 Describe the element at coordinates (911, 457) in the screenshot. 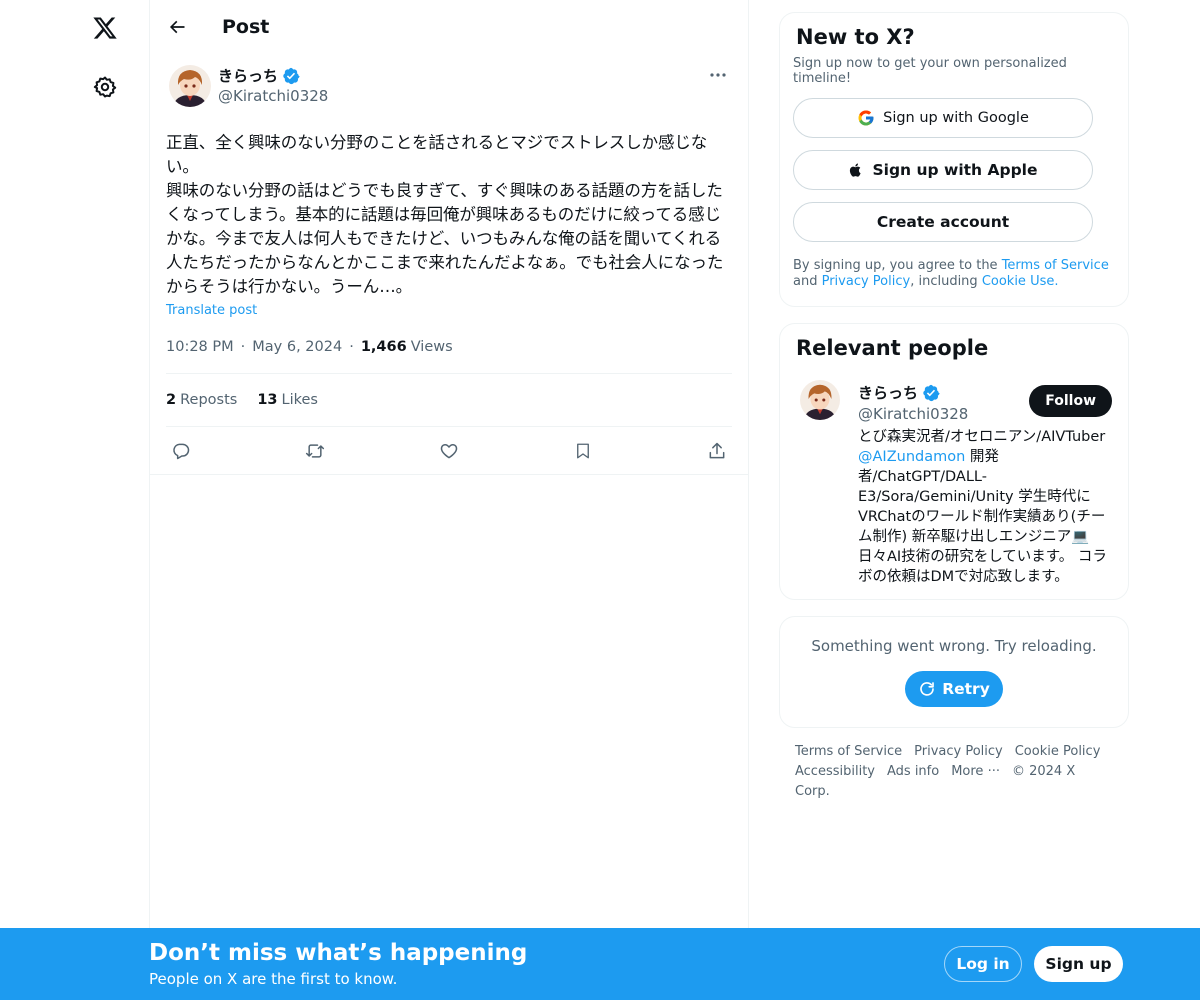

I see `bio-mention-link: @AIZundamon` at that location.